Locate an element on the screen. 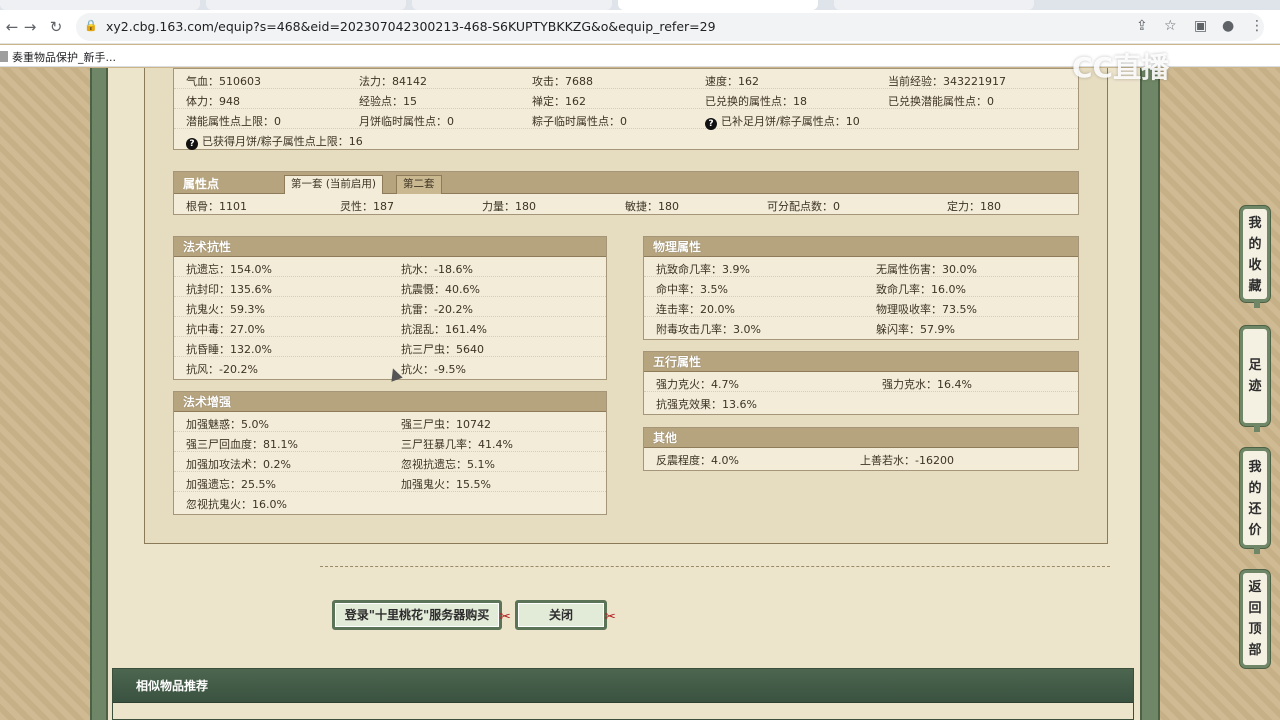 The image size is (1280, 720). menu-icon: ⋮ is located at coordinates (1257, 26).